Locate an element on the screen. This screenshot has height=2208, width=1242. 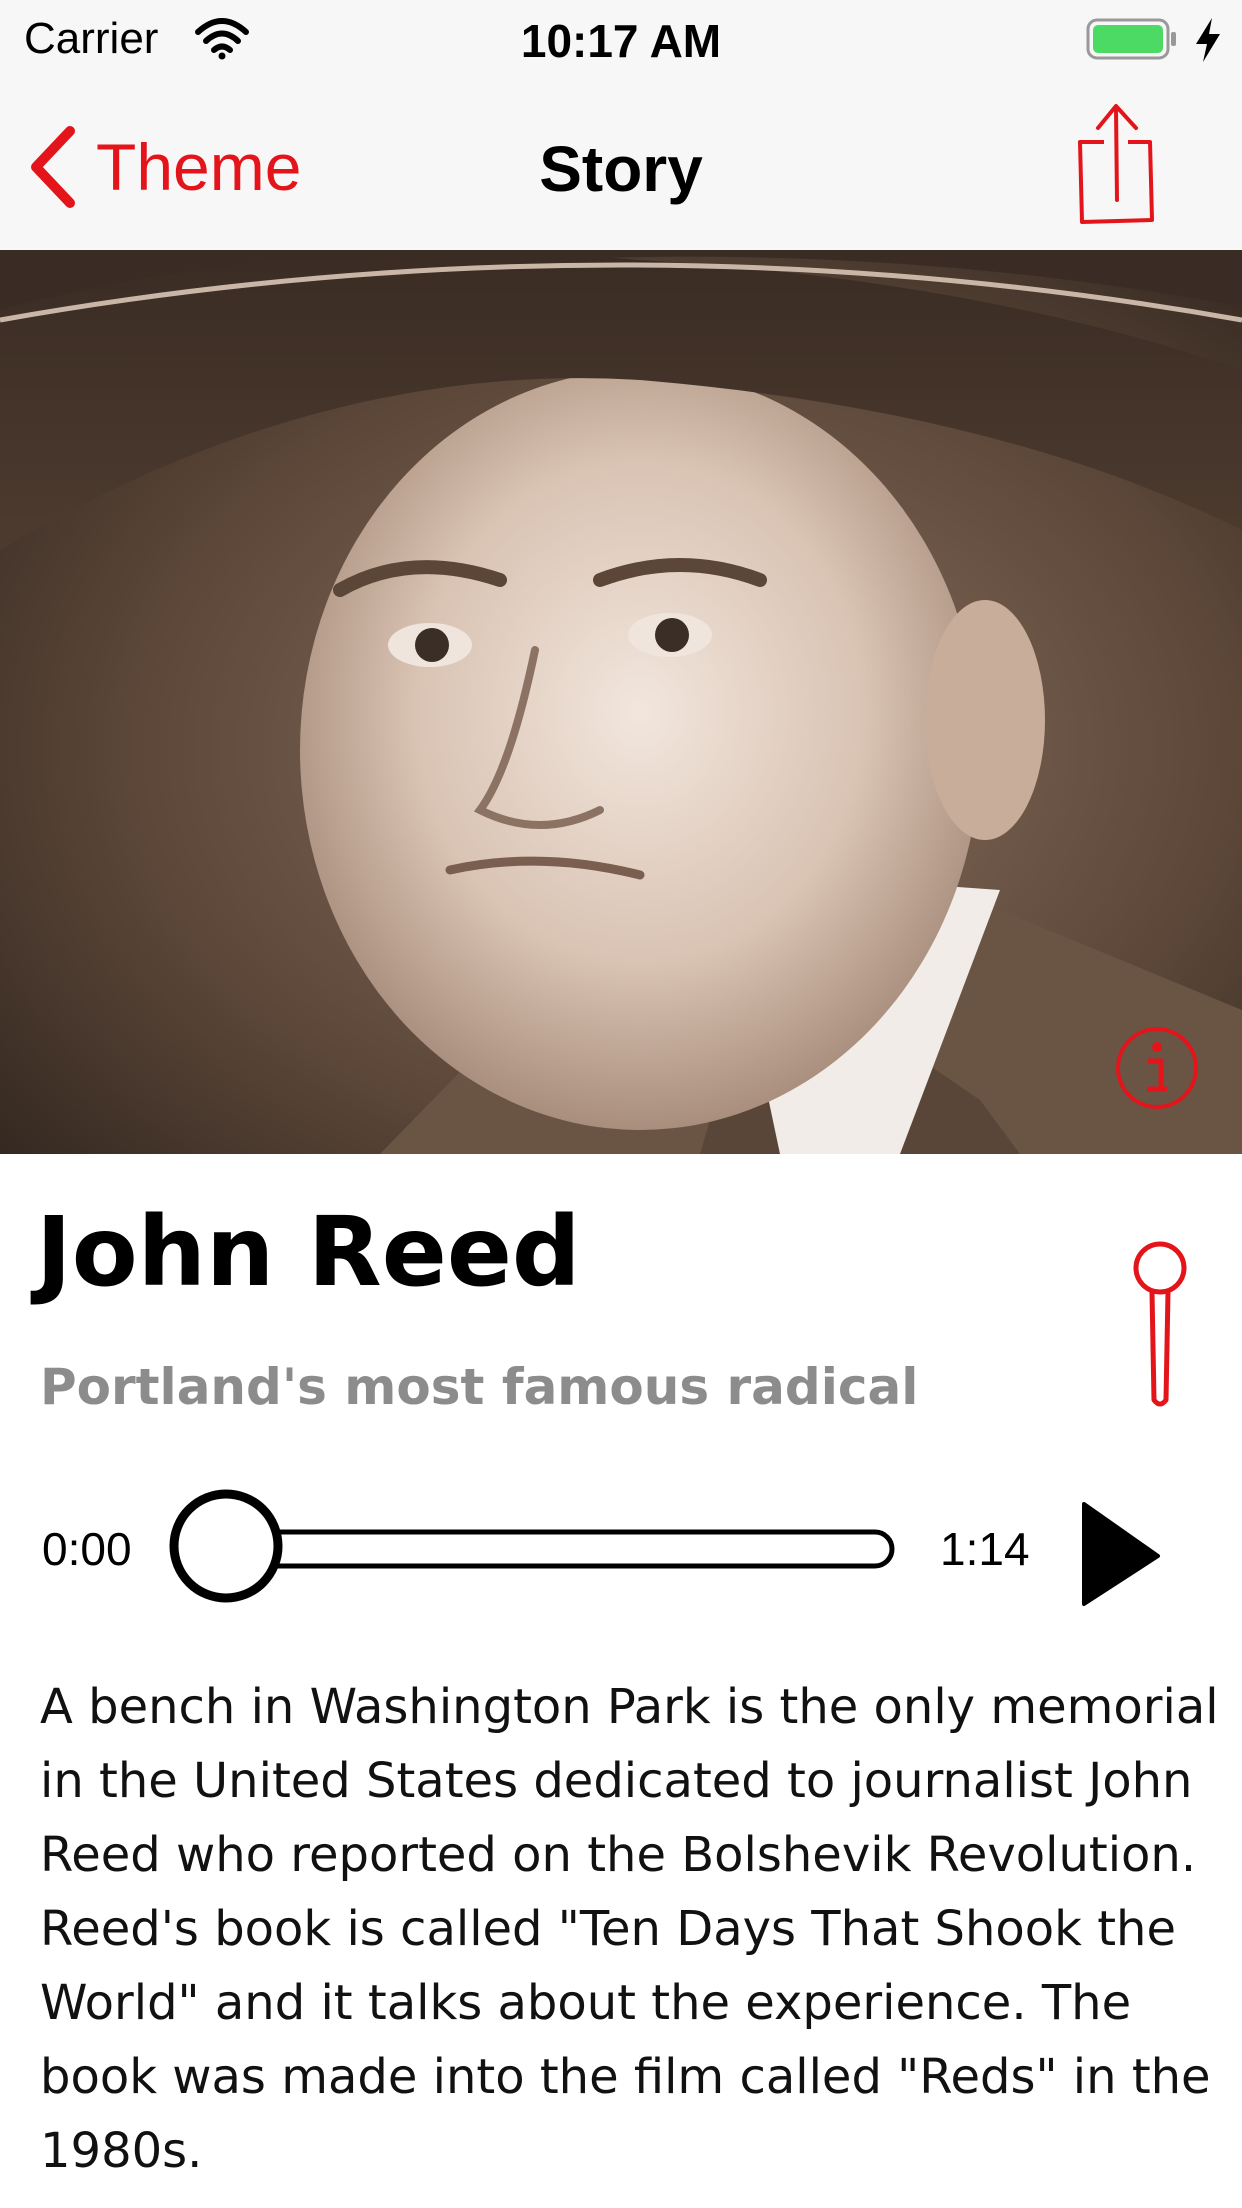
status-bar: Carrier 10:17 AM is located at coordinates (621, 42).